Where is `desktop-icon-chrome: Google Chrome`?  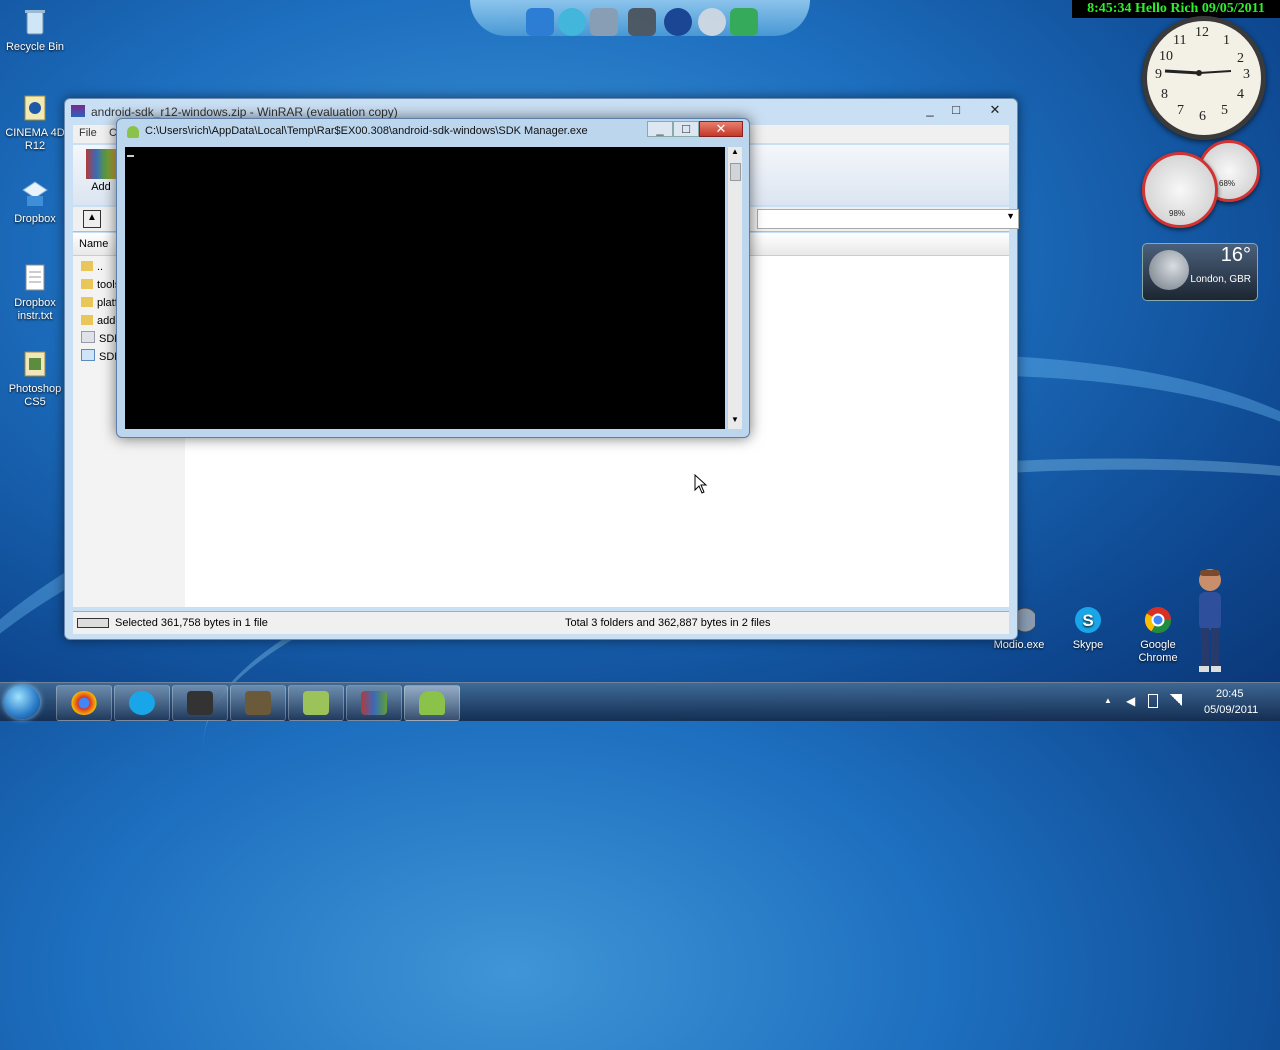
desktop-icon-chrome: Google Chrome is located at coordinates (1158, 634).